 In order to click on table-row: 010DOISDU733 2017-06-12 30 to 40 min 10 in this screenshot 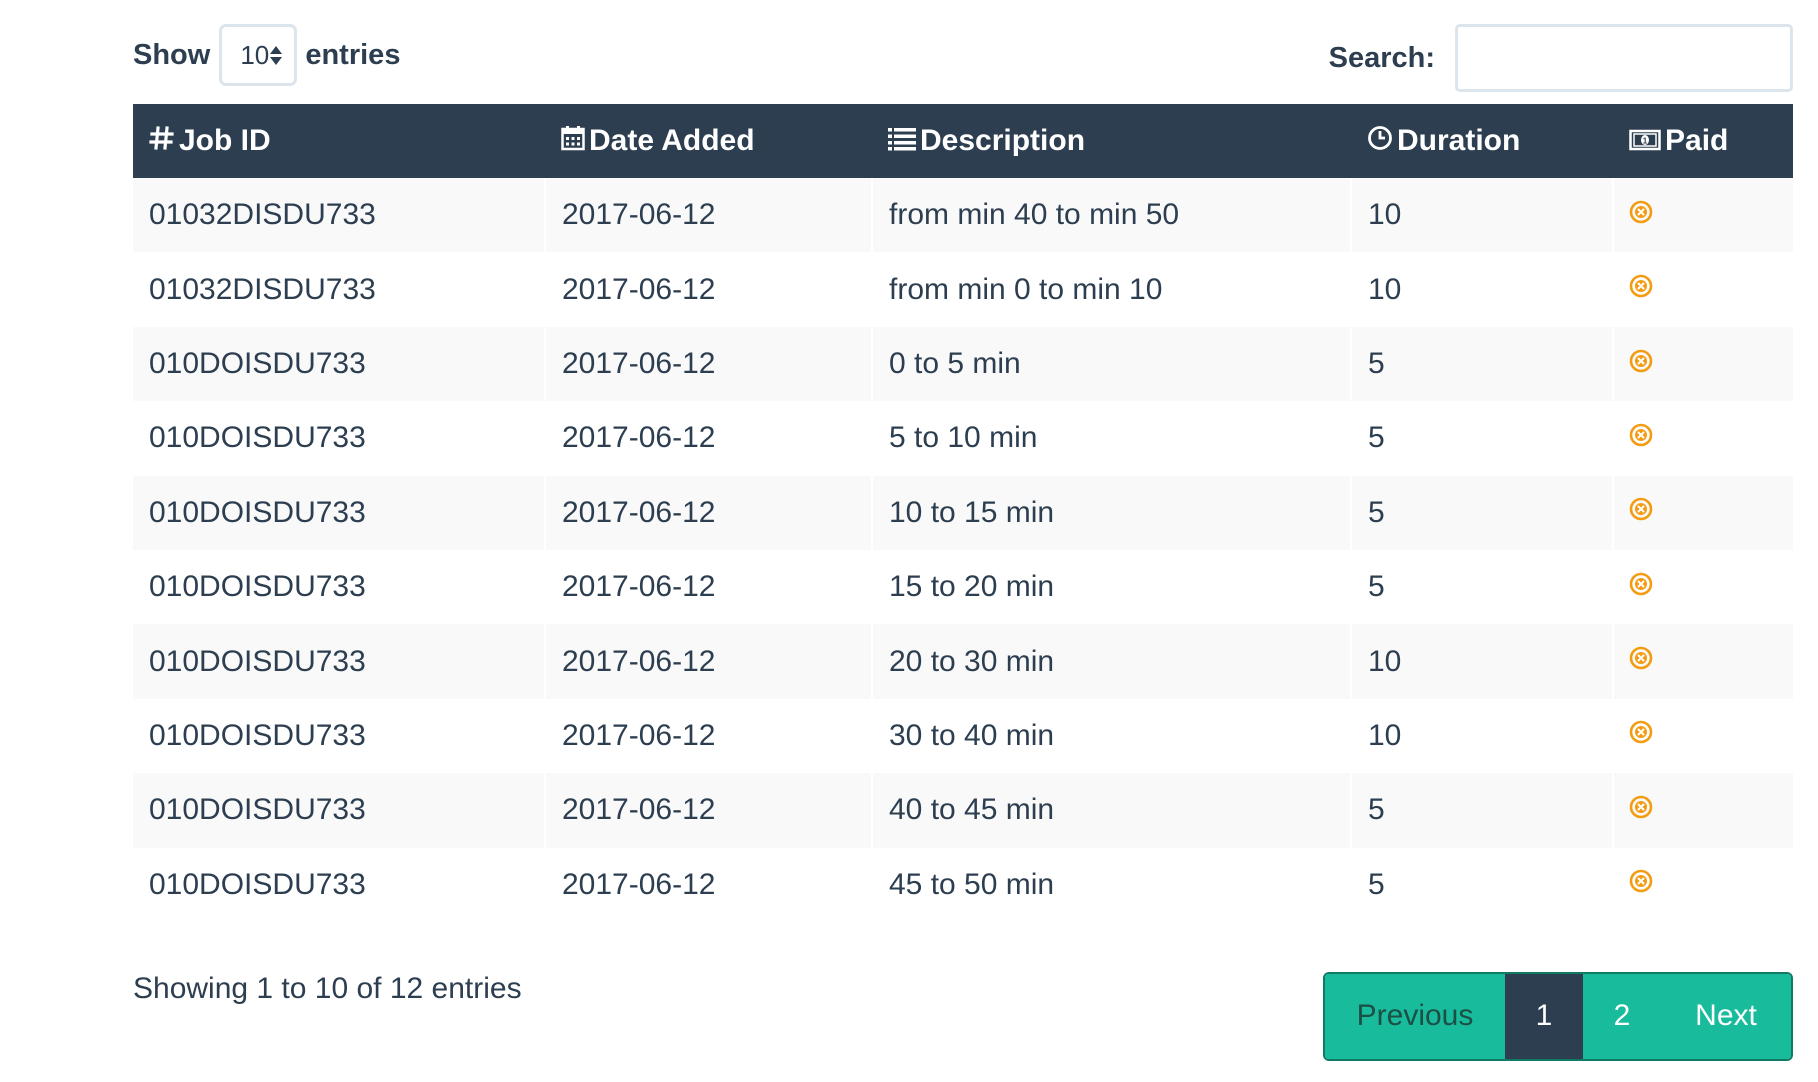, I will do `click(963, 736)`.